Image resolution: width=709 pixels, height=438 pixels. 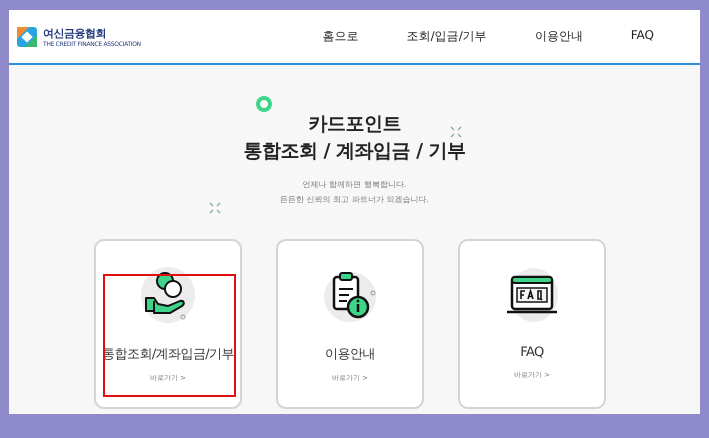 I want to click on nav-link: FAQ, so click(x=642, y=36).